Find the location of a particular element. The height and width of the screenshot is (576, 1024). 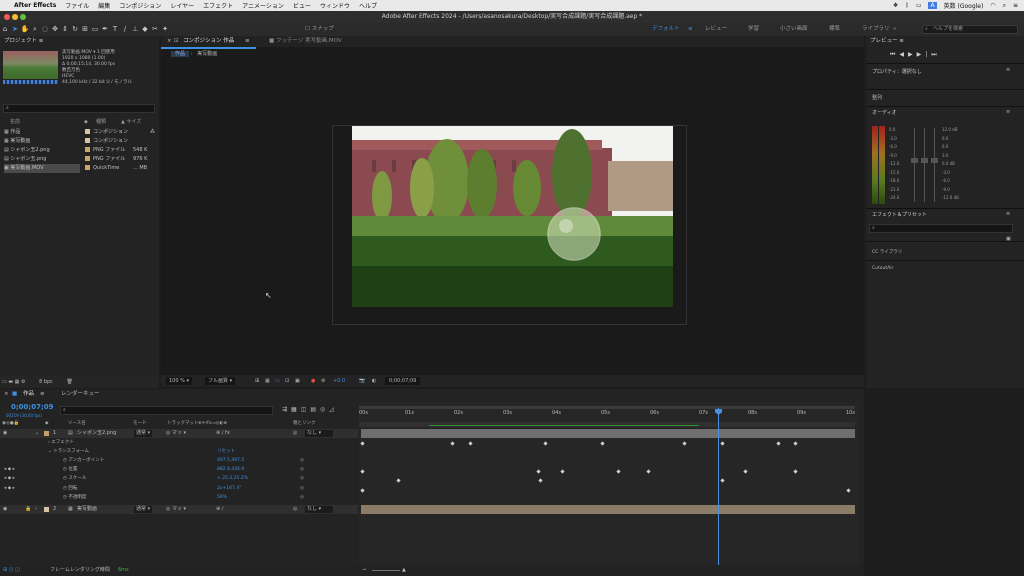

mask-visibility-icon: ▣ is located at coordinates (297, 381).